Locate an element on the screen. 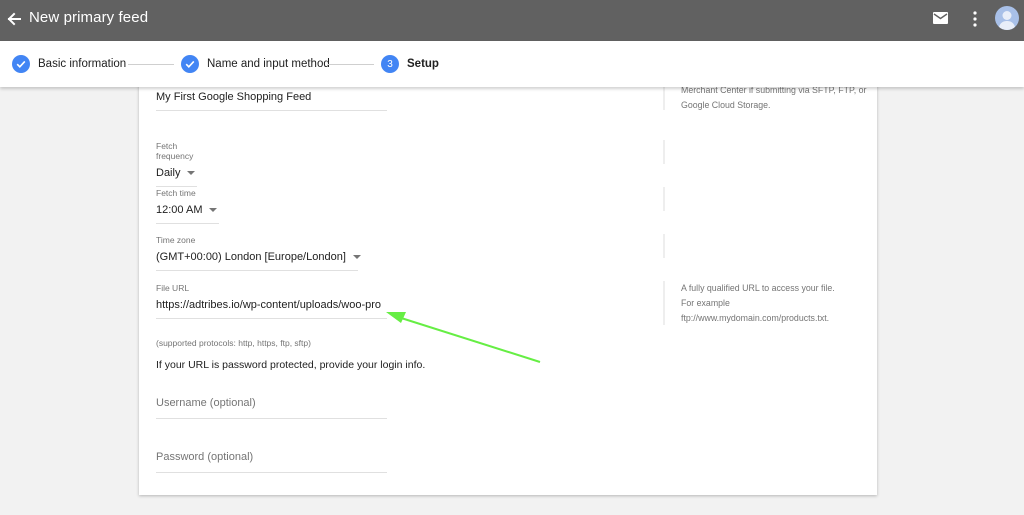 The height and width of the screenshot is (515, 1024). username-input is located at coordinates (271, 403).